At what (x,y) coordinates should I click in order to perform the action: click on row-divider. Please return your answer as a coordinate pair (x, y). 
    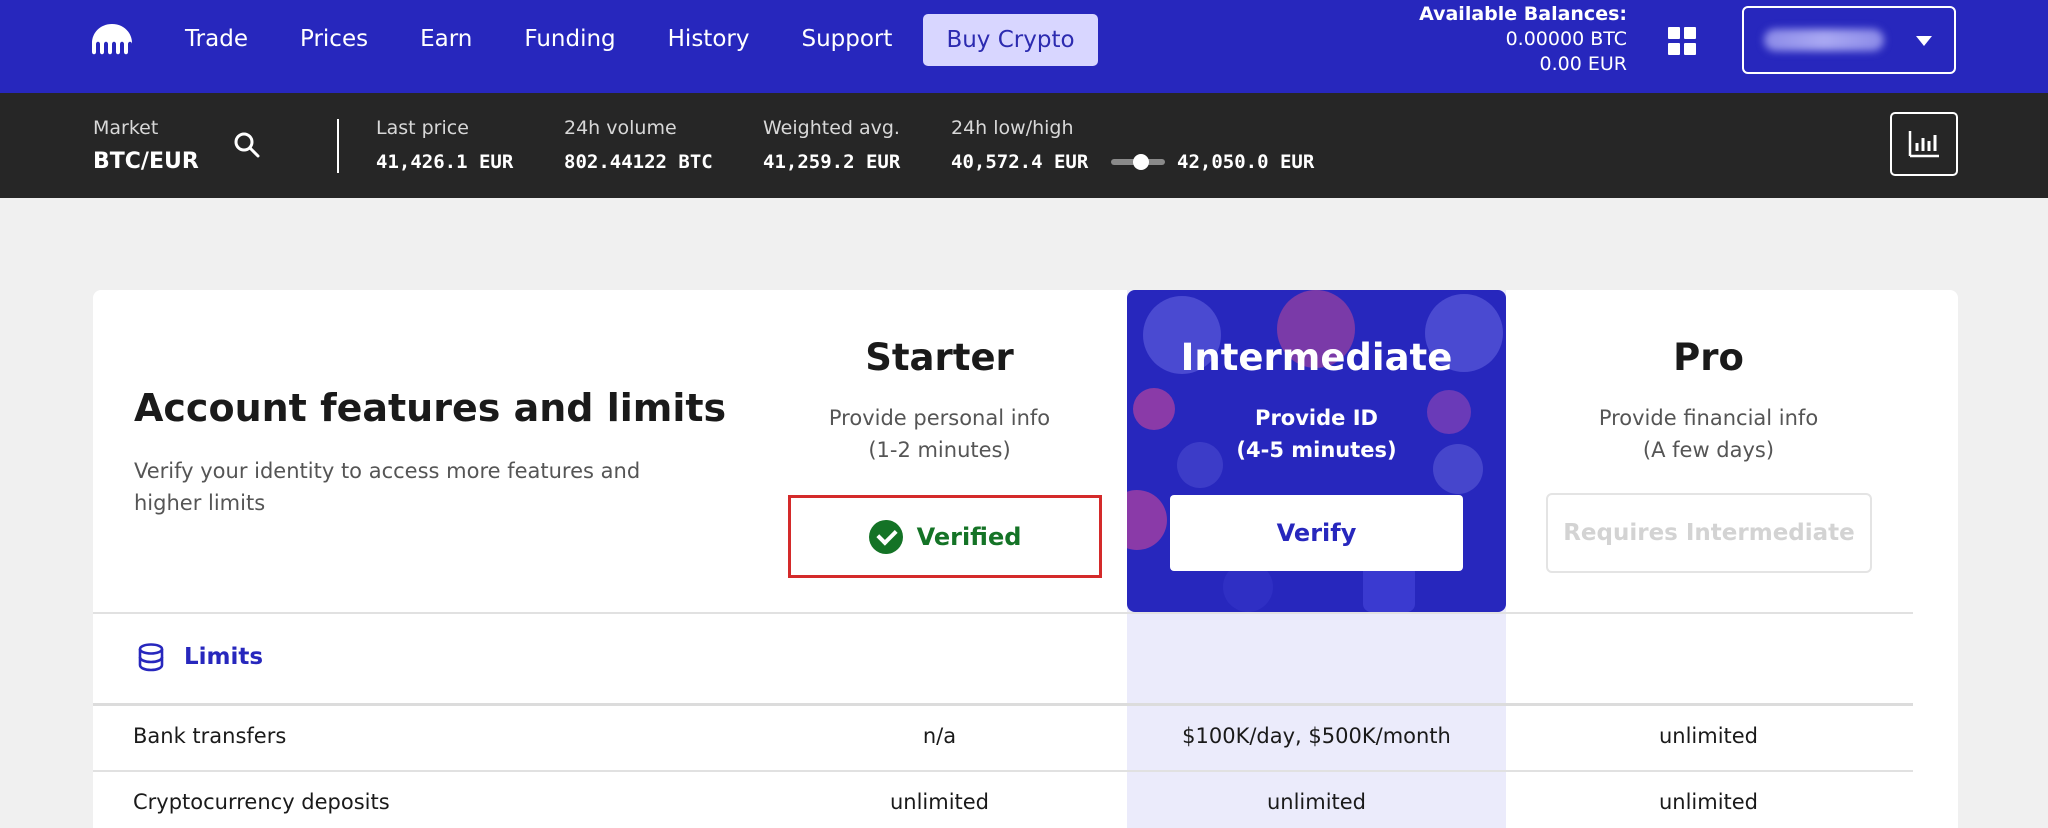
    Looking at the image, I should click on (1003, 771).